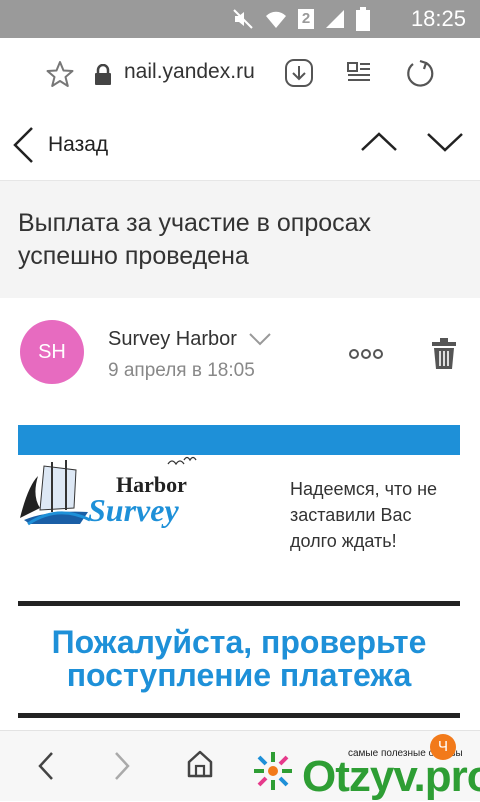 The width and height of the screenshot is (480, 802). I want to click on status-icons: 2, so click(301, 19).